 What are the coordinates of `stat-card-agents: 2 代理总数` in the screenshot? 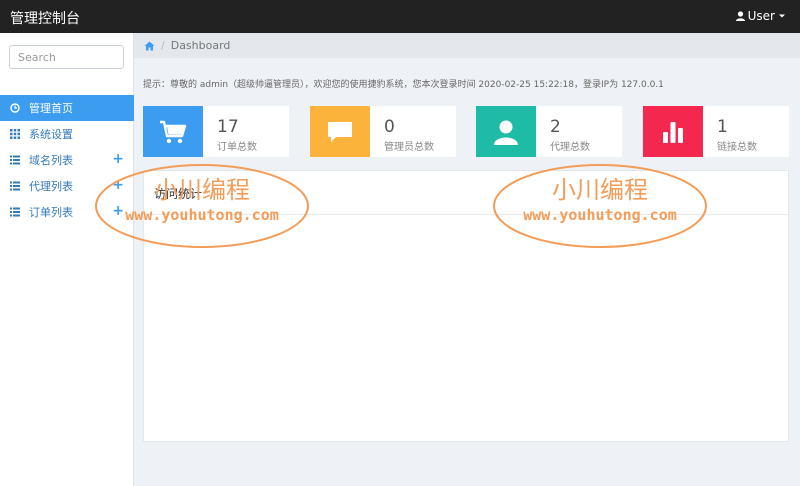 It's located at (549, 131).